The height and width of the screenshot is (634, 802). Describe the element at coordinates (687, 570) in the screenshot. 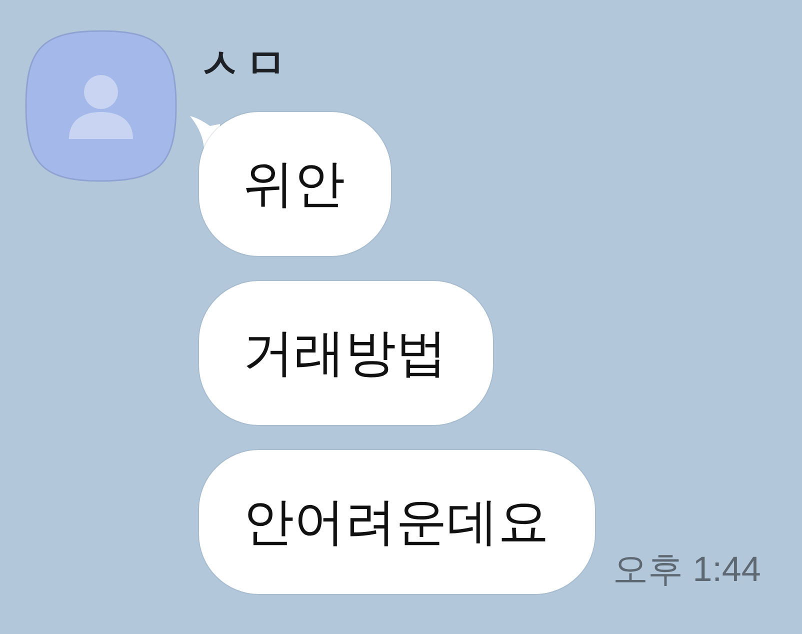

I see `message-time: 오후 1:44` at that location.